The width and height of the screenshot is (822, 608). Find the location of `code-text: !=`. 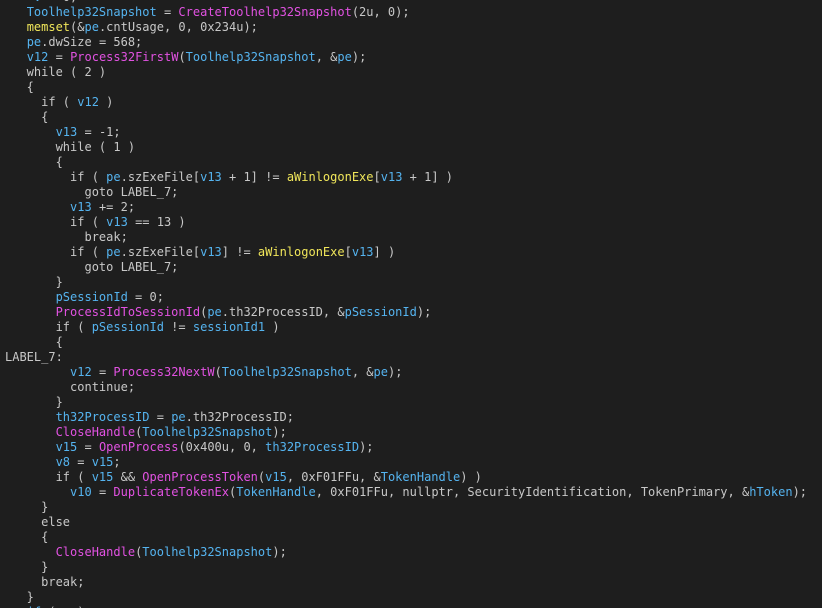

code-text: != is located at coordinates (178, 327).